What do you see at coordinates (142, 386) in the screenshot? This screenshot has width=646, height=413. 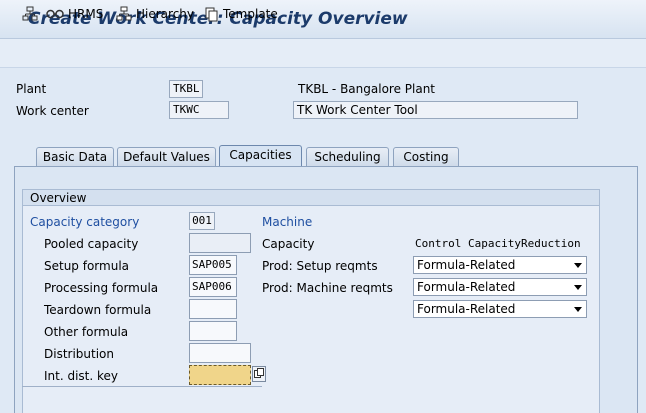 I see `row-divider` at bounding box center [142, 386].